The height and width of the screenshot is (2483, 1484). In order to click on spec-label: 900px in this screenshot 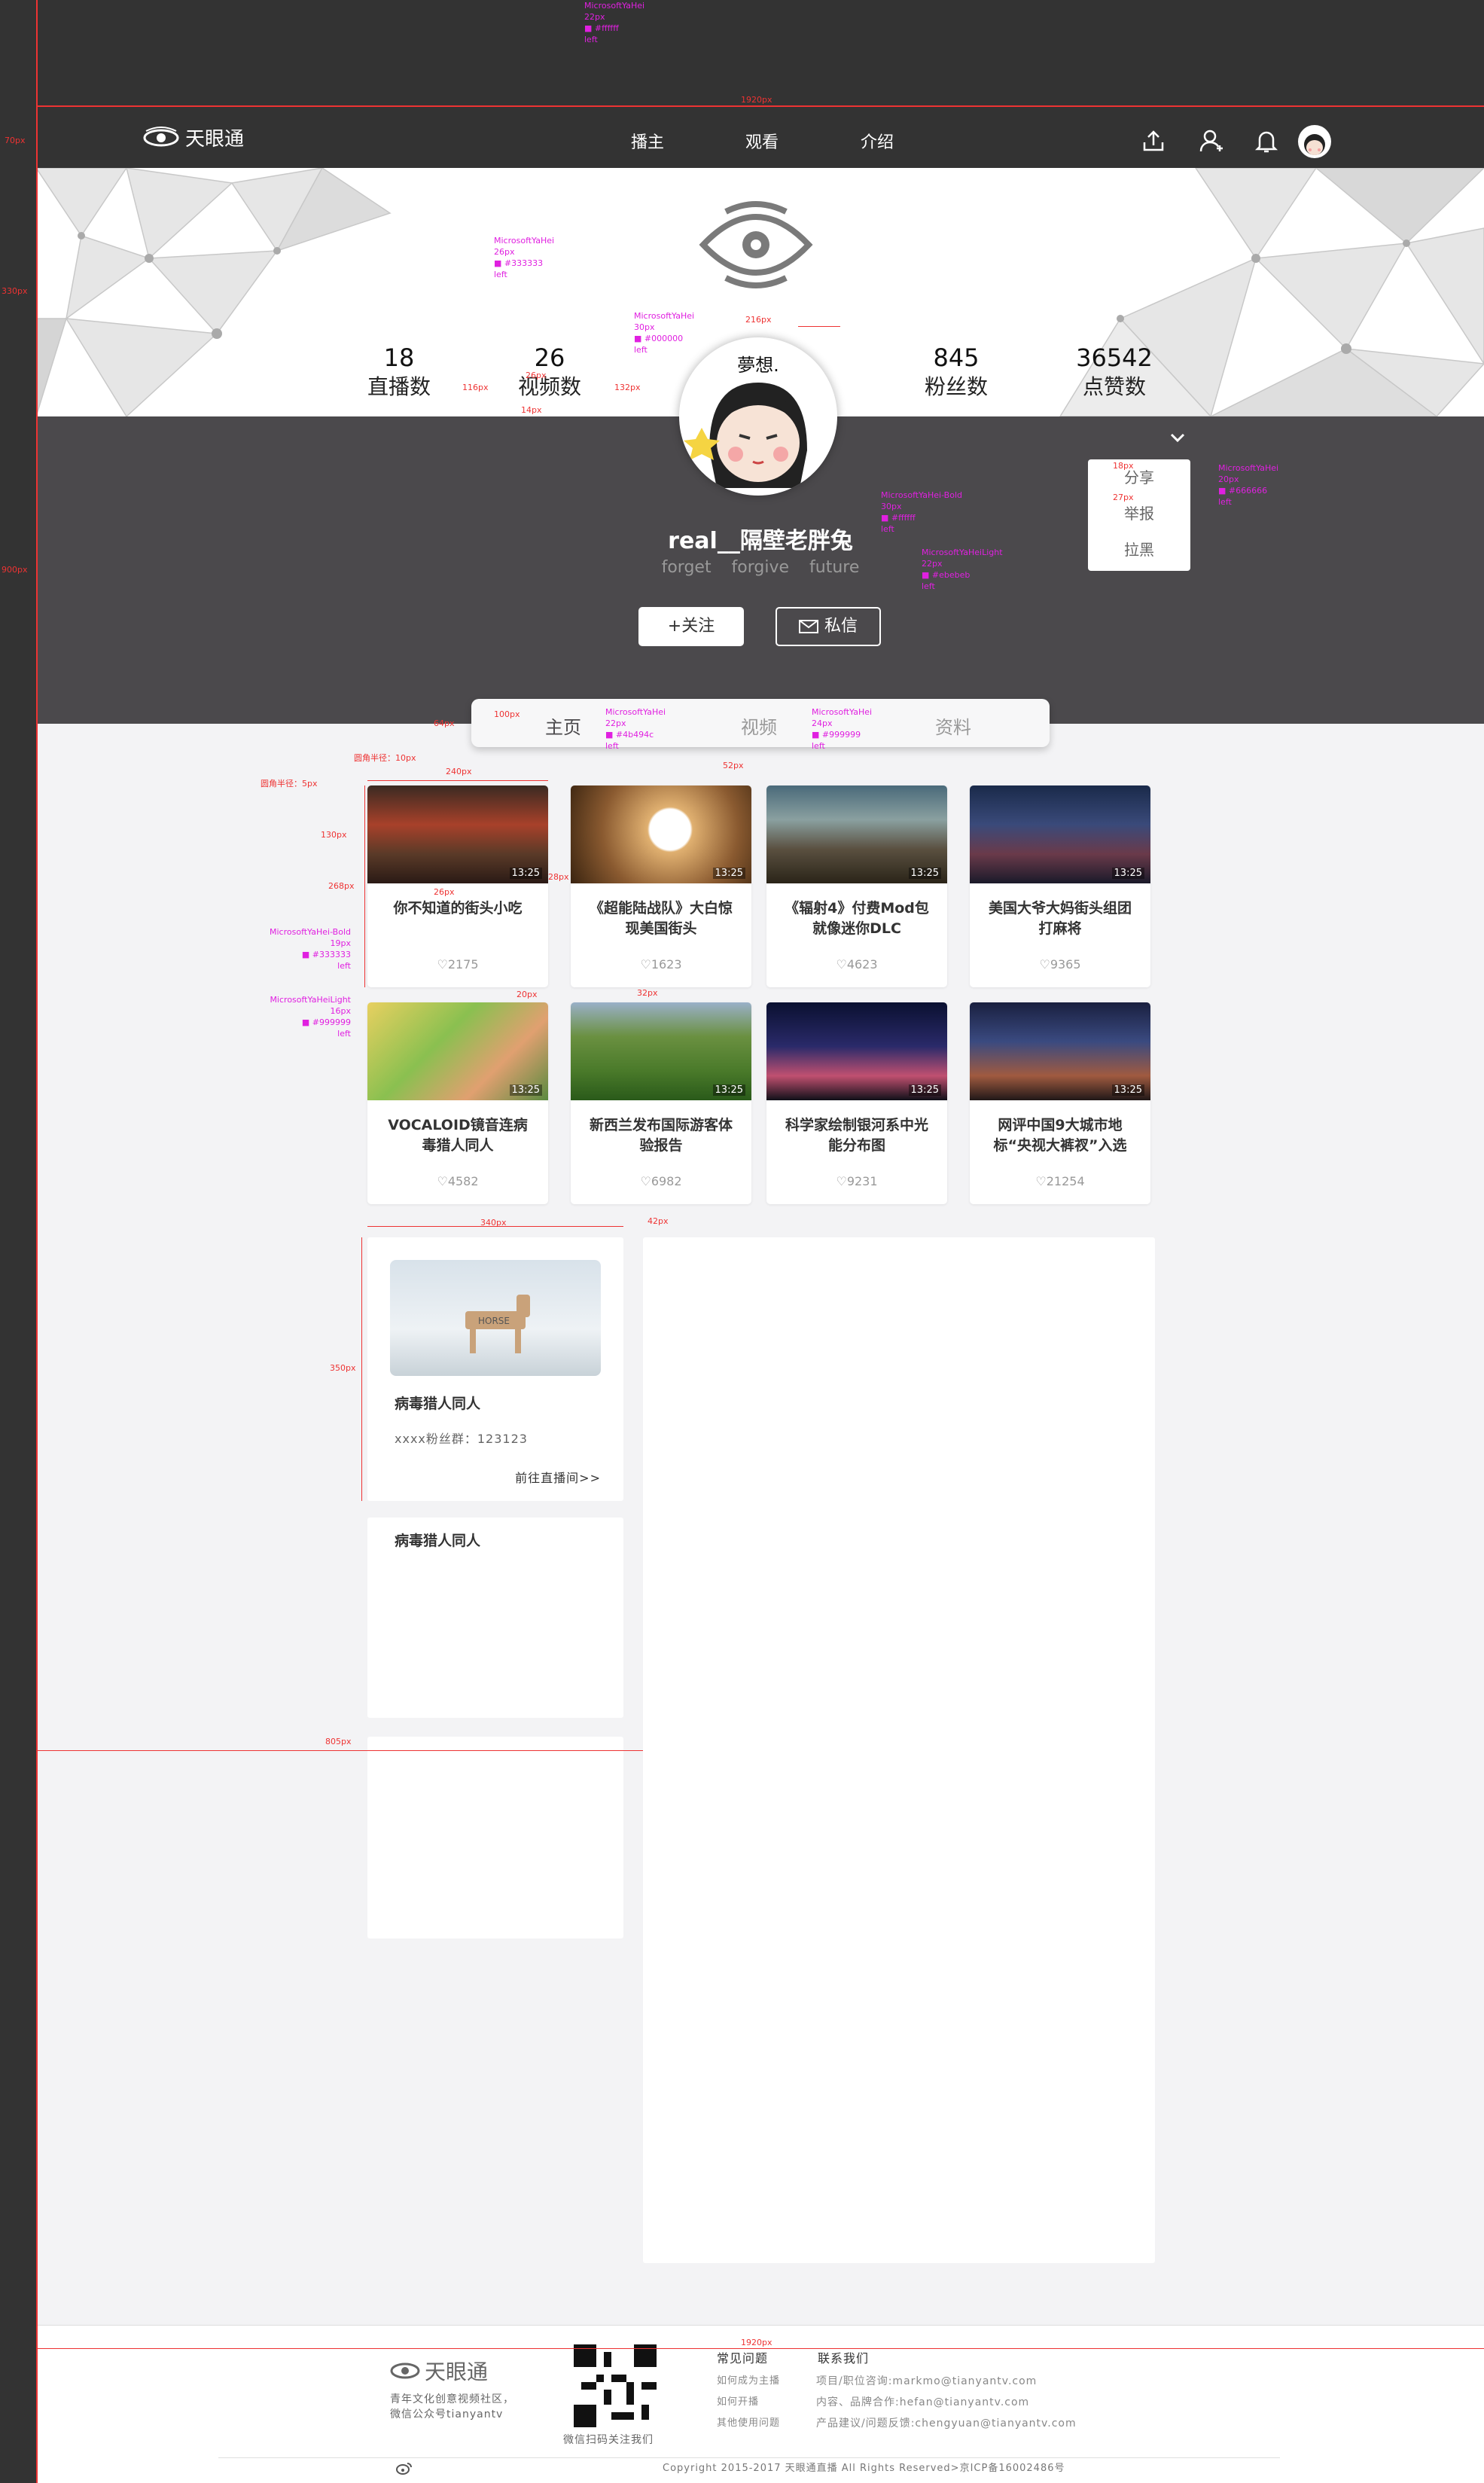, I will do `click(15, 570)`.